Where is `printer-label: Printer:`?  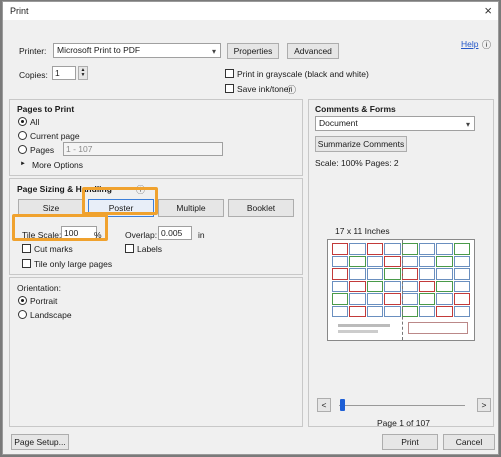 printer-label: Printer: is located at coordinates (33, 51).